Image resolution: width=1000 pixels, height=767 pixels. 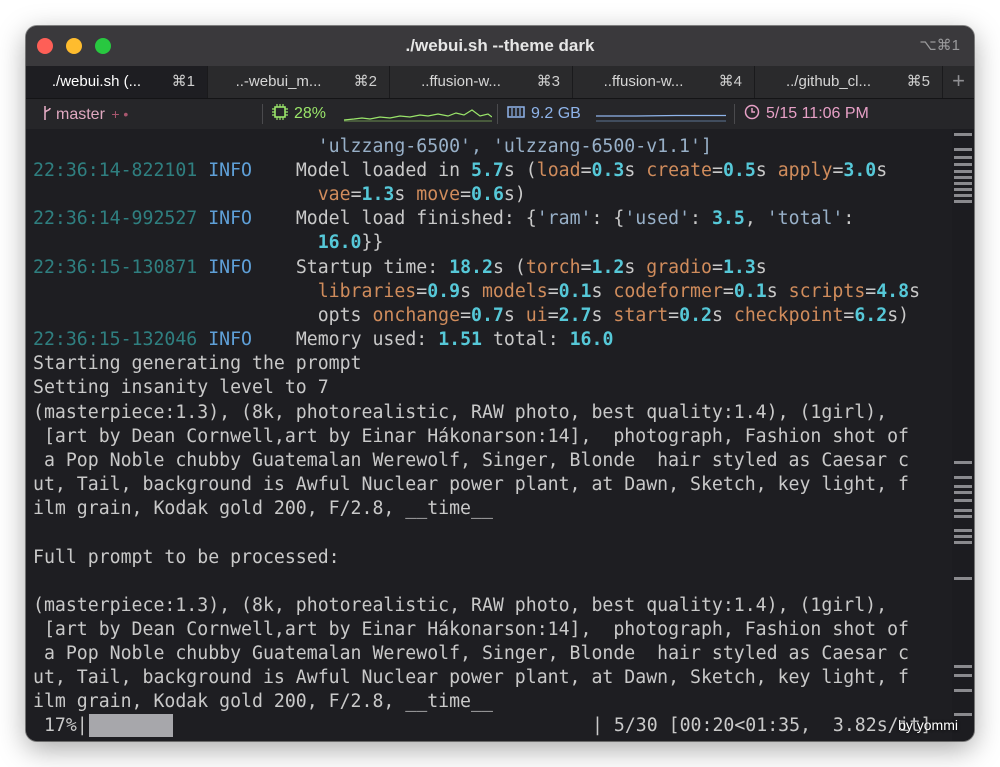 What do you see at coordinates (939, 45) in the screenshot?
I see `window-shortcut: ⌥⌘1` at bounding box center [939, 45].